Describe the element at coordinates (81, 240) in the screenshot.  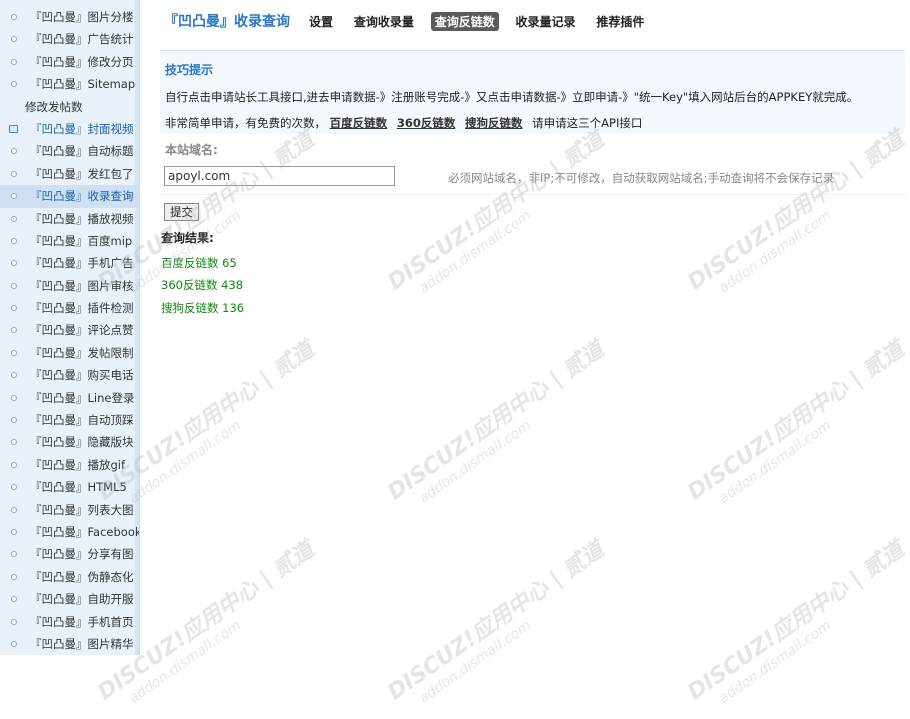
I see `sidebar-item-label: 『凹凸曼』百度mip` at that location.